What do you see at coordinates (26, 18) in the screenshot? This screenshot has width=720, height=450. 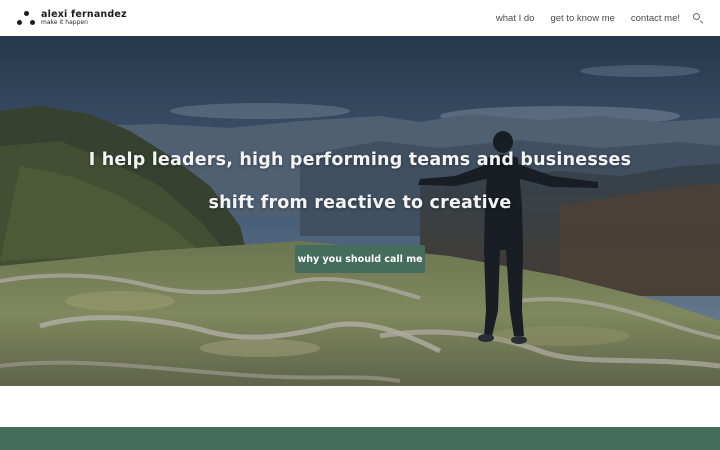 I see `logo-mark-icon` at bounding box center [26, 18].